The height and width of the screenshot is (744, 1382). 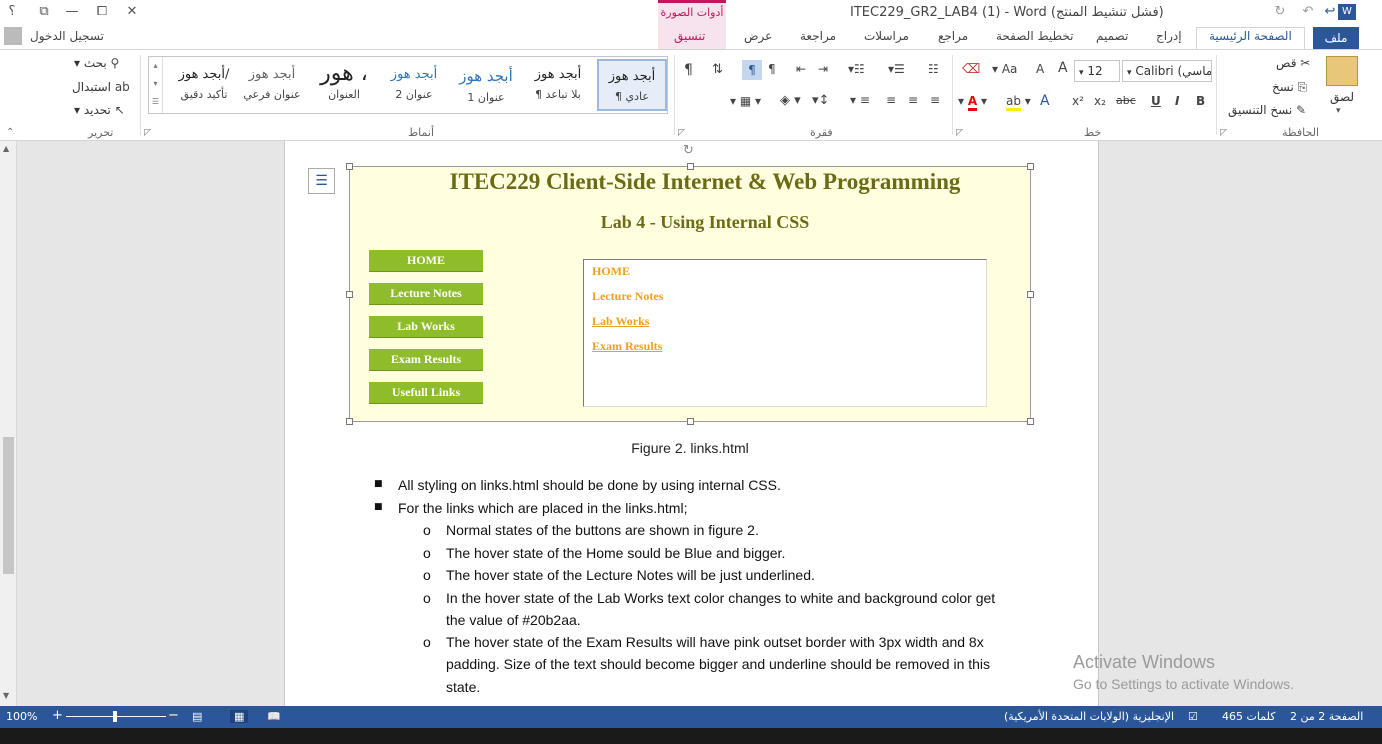 I want to click on cut-button: قص ✂, so click(x=1293, y=63).